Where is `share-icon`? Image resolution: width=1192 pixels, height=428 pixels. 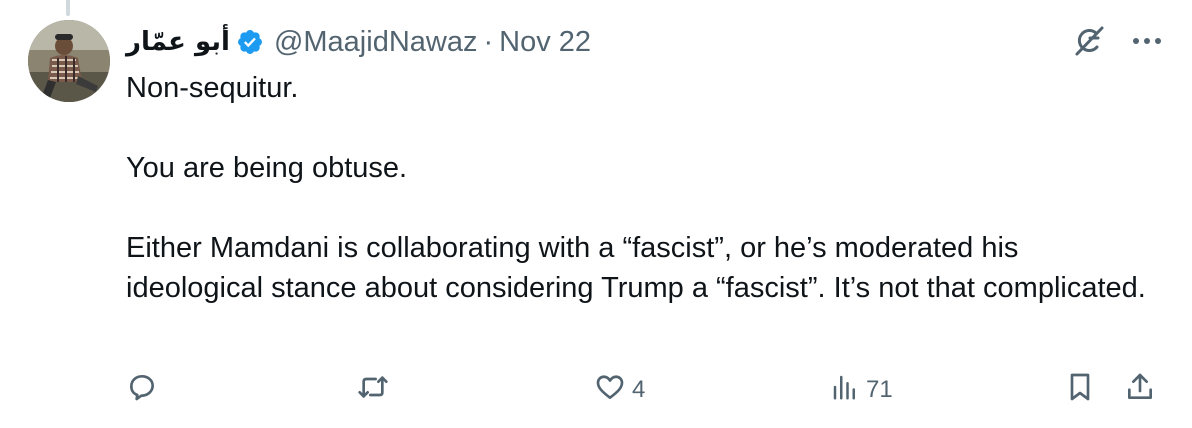 share-icon is located at coordinates (1140, 390).